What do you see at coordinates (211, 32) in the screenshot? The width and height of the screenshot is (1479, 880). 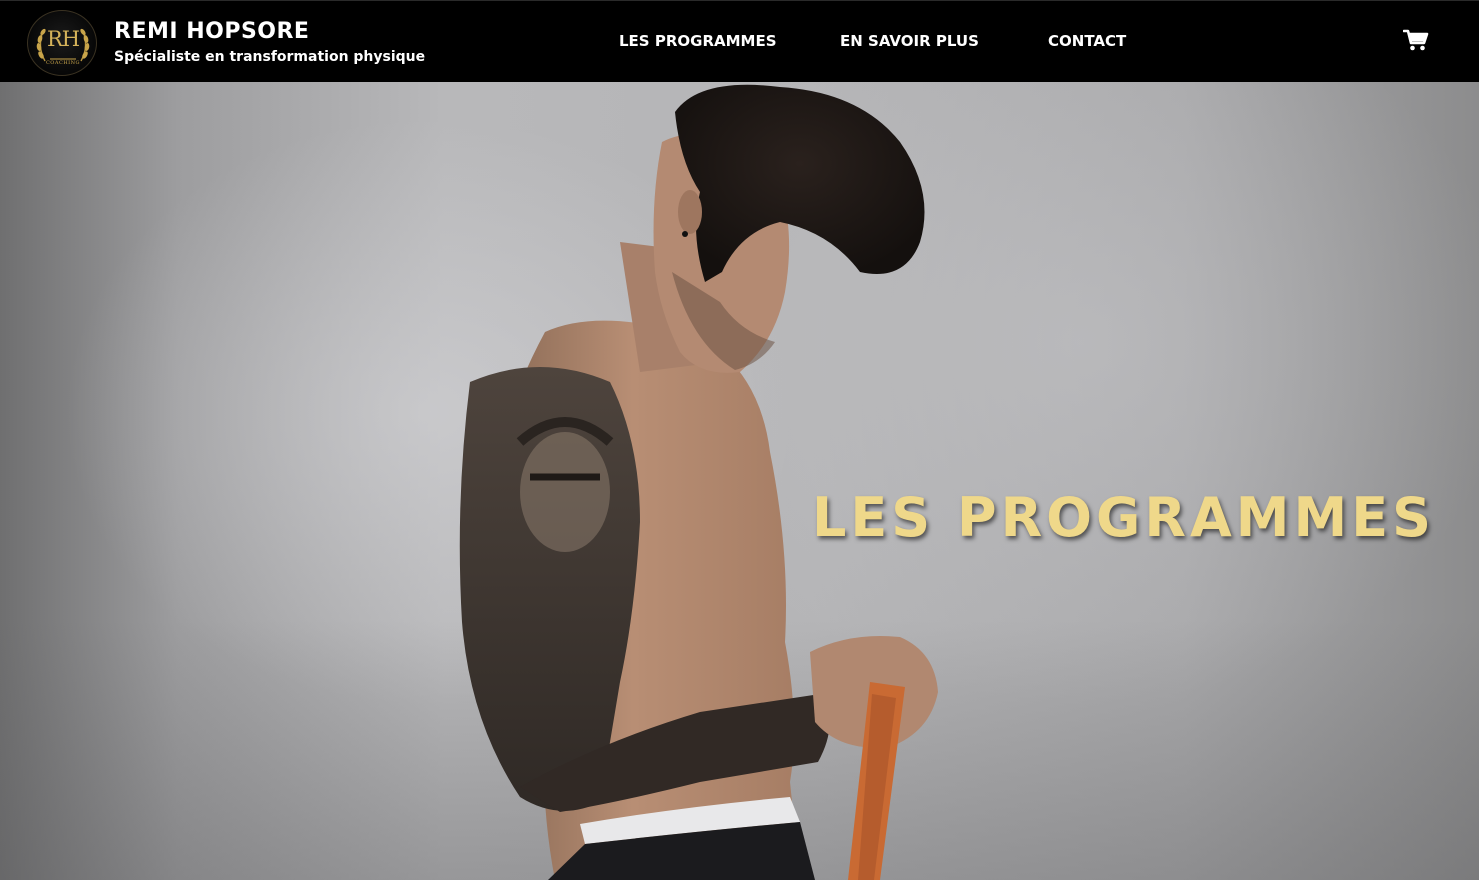 I see `brand-name: REMI HOPSORE` at bounding box center [211, 32].